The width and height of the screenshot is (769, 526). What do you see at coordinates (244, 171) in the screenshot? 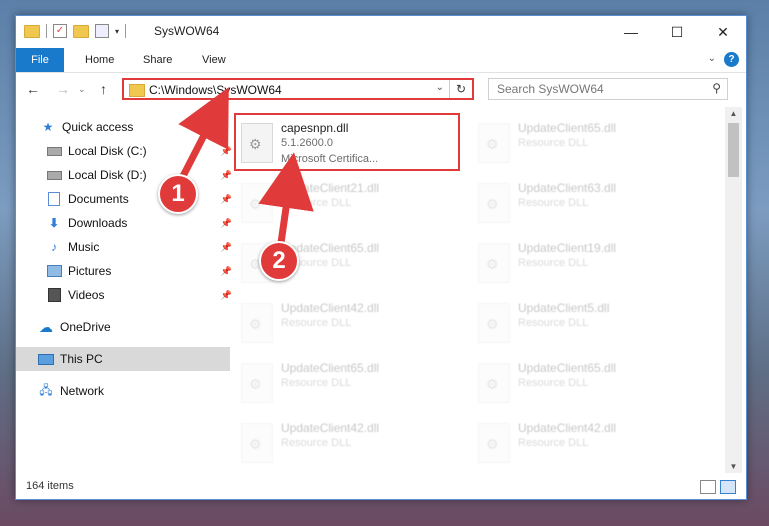
I see `annotation-arrows` at bounding box center [244, 171].